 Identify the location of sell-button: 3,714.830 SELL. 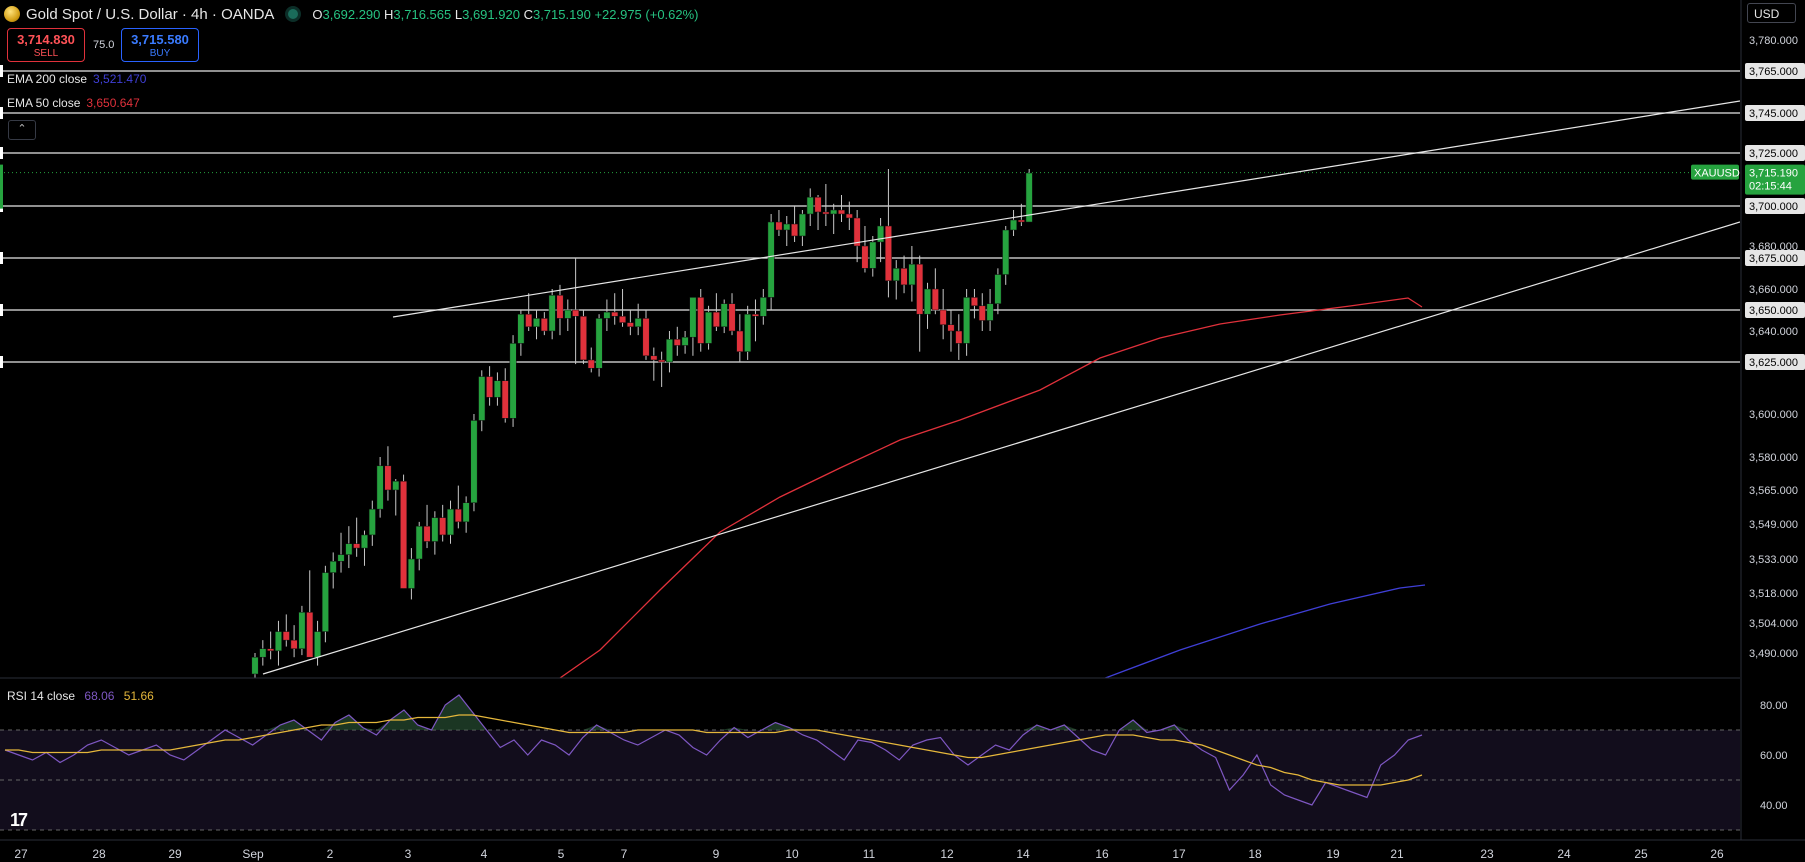
(46, 45).